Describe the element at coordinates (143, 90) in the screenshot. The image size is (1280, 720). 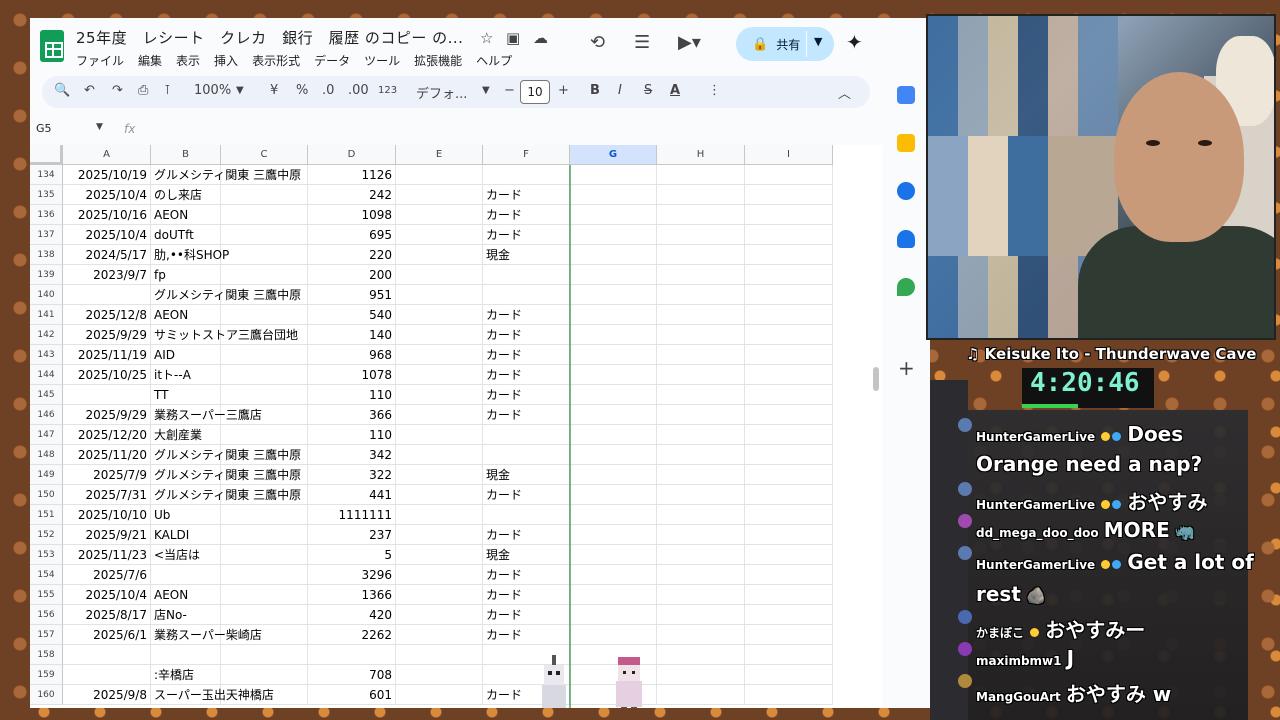
I see `print-icon: ⎙` at that location.